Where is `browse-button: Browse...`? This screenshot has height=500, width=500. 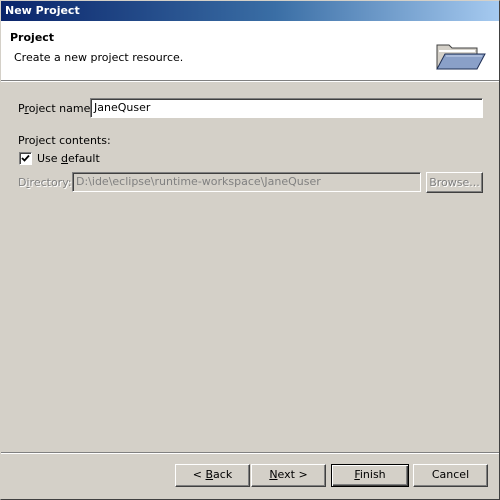 browse-button: Browse... is located at coordinates (454, 182).